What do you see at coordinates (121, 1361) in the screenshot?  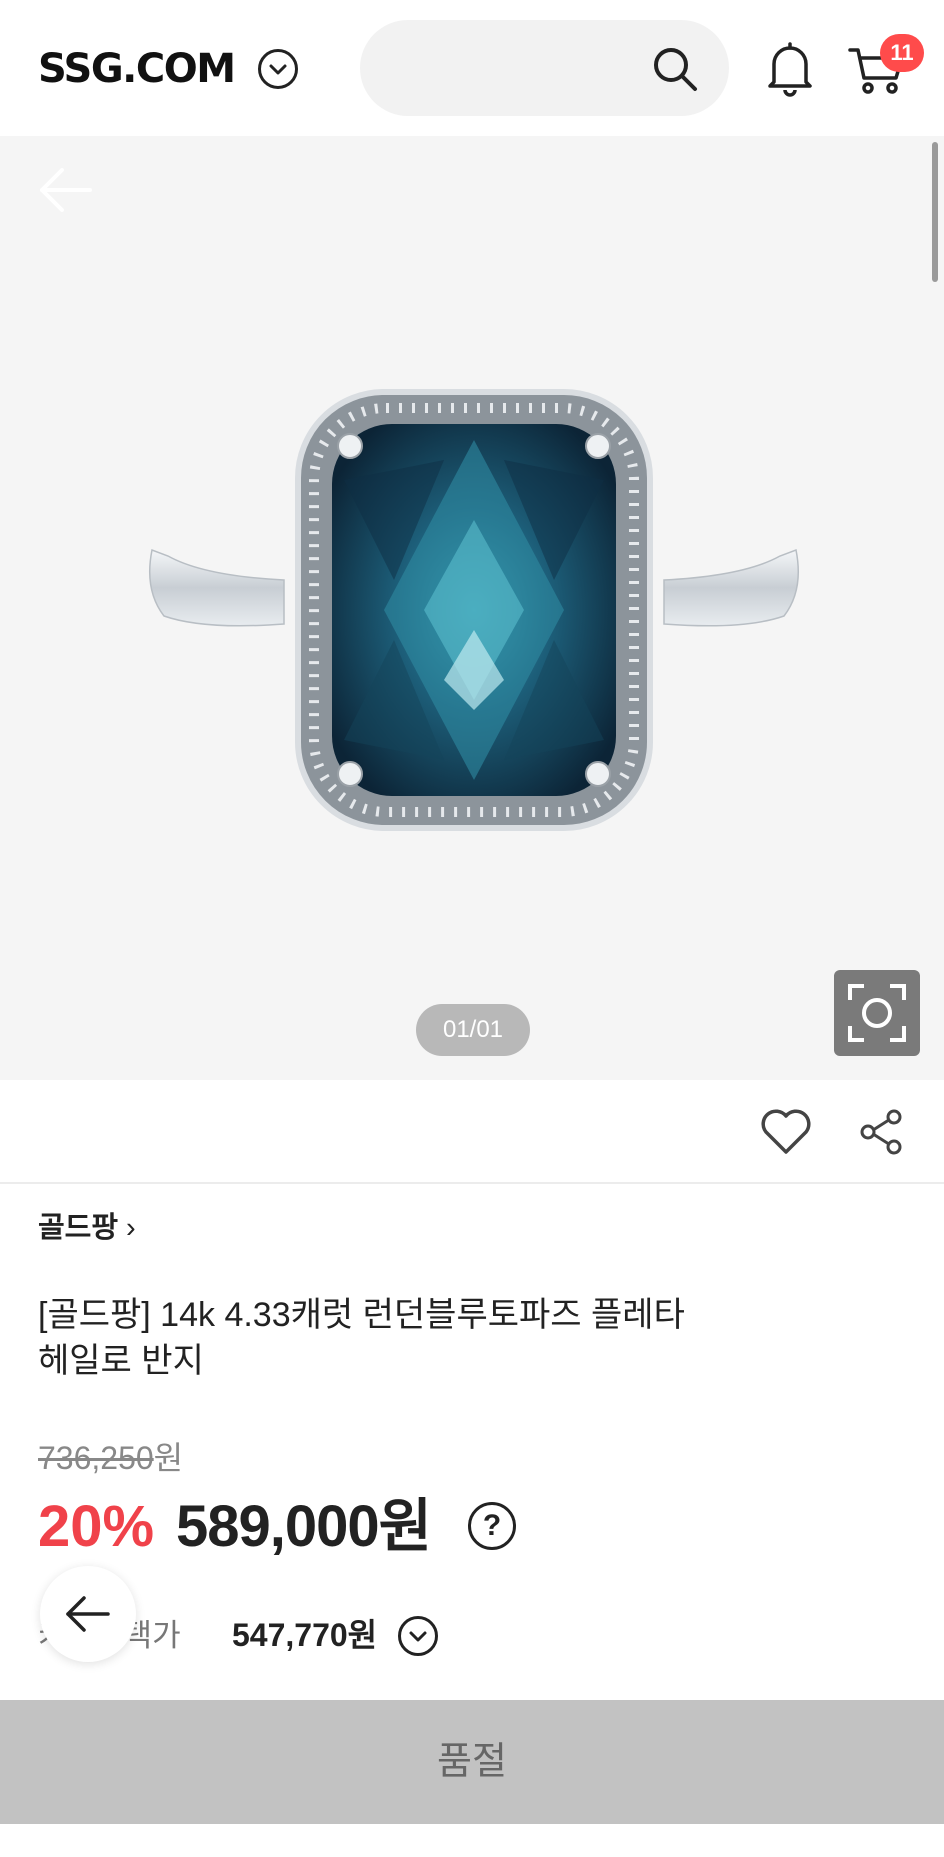 I see `product-title-line2: 헤일로 반지` at bounding box center [121, 1361].